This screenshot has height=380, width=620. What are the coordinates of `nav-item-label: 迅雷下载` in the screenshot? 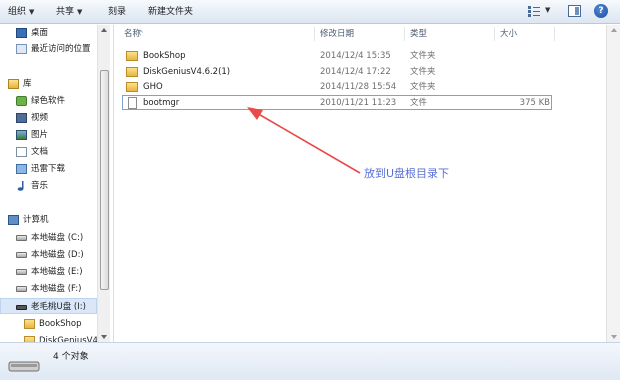 It's located at (48, 169).